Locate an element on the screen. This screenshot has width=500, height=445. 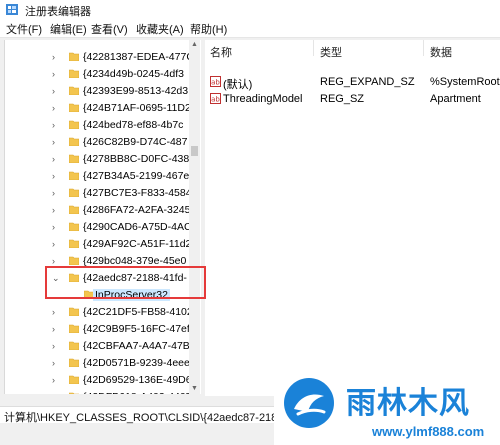
tree-key-label: {424bed78-ef88-4b7c is located at coordinates (133, 125).